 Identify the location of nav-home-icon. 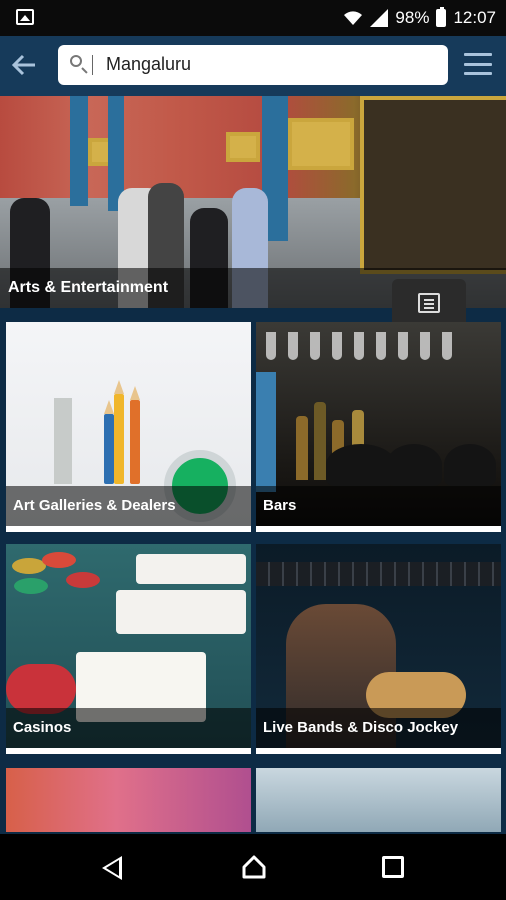
(254, 867).